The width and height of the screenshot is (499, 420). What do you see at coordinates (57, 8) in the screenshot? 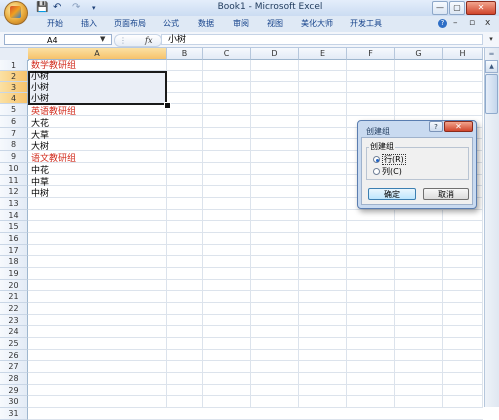
I see `undo-icon: ↶` at bounding box center [57, 8].